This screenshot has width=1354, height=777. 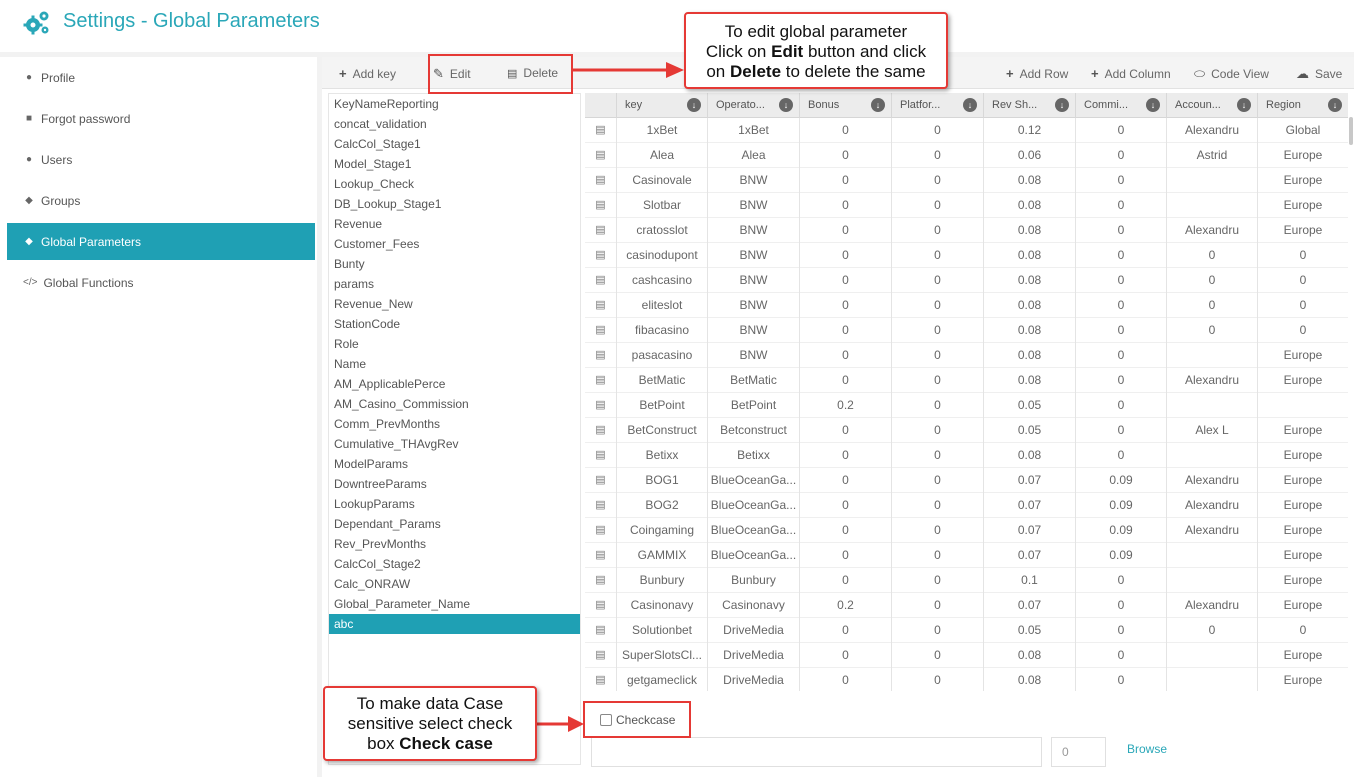 I want to click on table-cell: BOG1, so click(x=661, y=480).